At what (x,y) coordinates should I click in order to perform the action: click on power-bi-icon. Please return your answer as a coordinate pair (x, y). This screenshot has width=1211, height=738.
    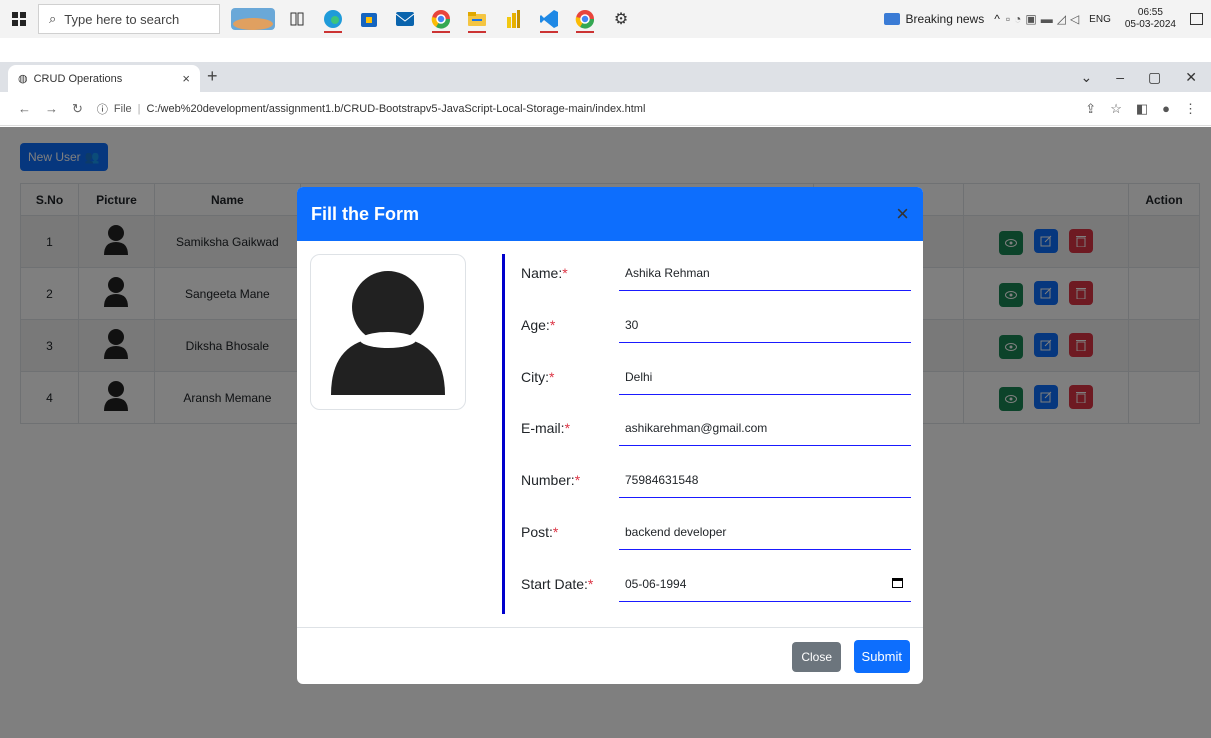
    Looking at the image, I should click on (513, 19).